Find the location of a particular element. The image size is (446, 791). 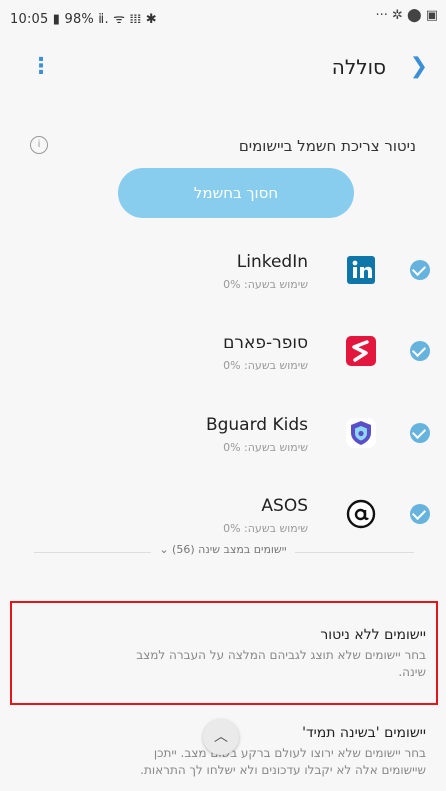

linkedin-icon is located at coordinates (361, 270).